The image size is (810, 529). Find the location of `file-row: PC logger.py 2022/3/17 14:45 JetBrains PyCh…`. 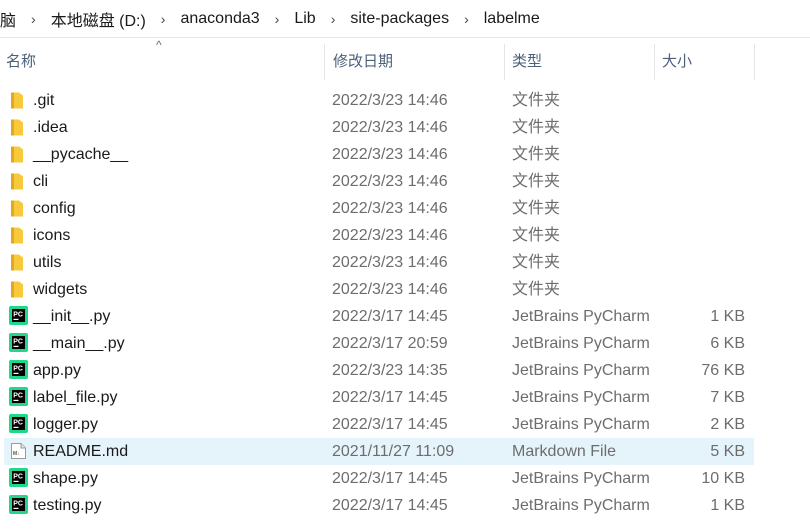

file-row: PC logger.py 2022/3/17 14:45 JetBrains PyCh… is located at coordinates (380, 424).